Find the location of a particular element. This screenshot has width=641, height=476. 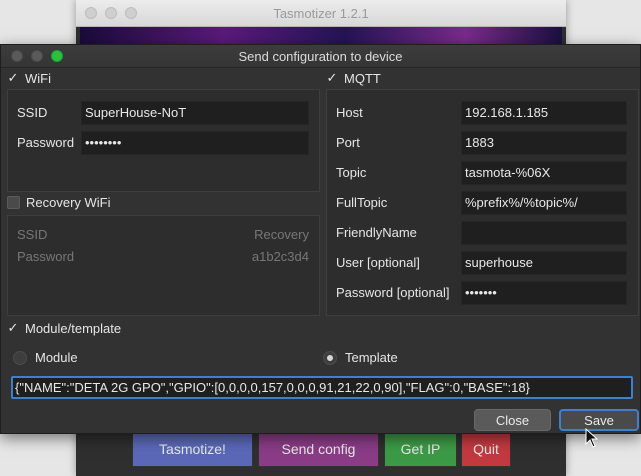

mqtt-password-label: Password [optional] is located at coordinates (393, 292).